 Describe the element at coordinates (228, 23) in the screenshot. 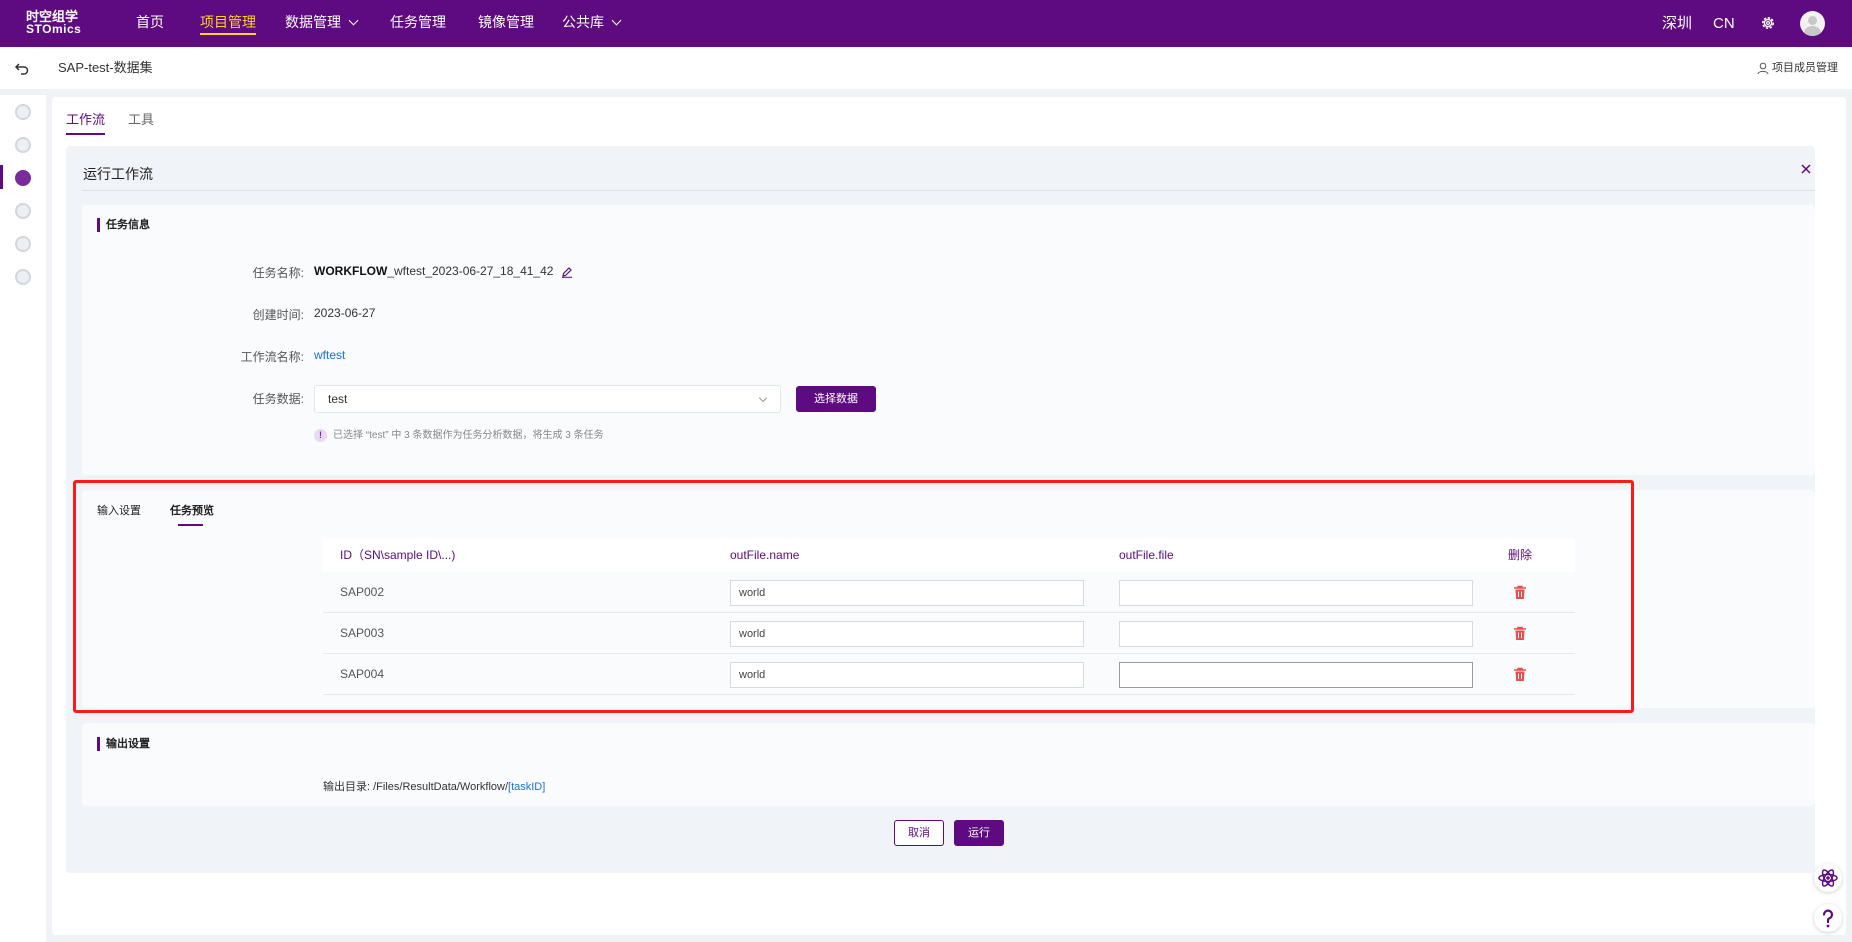

I see `nav-projects: 项目管理` at that location.